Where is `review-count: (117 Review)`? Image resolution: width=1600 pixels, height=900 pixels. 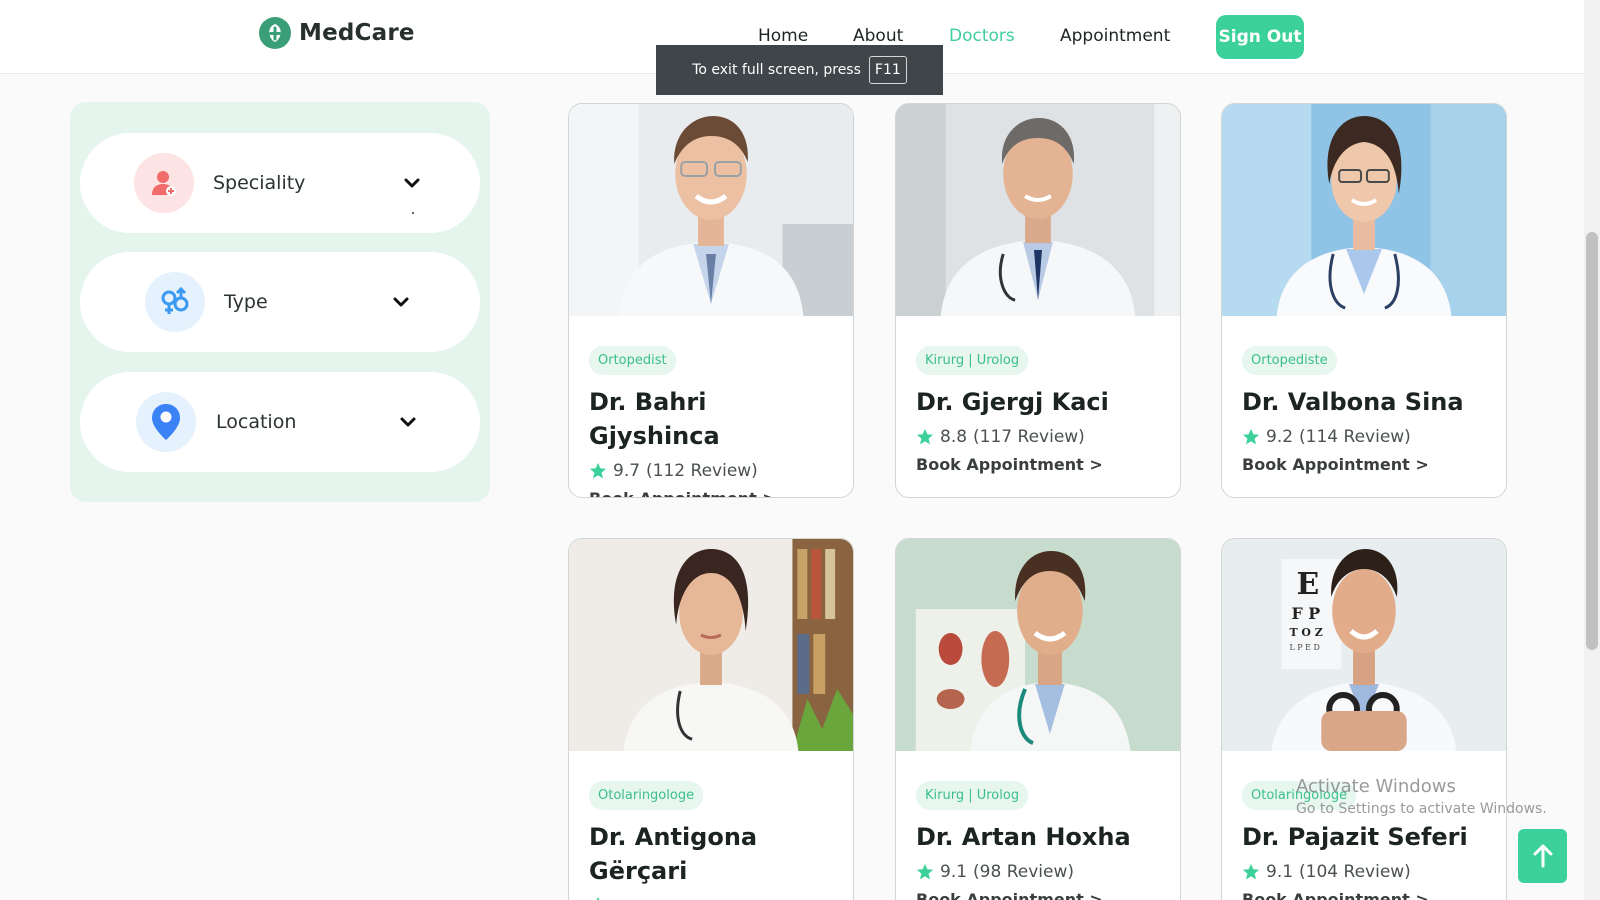
review-count: (117 Review) is located at coordinates (1029, 437).